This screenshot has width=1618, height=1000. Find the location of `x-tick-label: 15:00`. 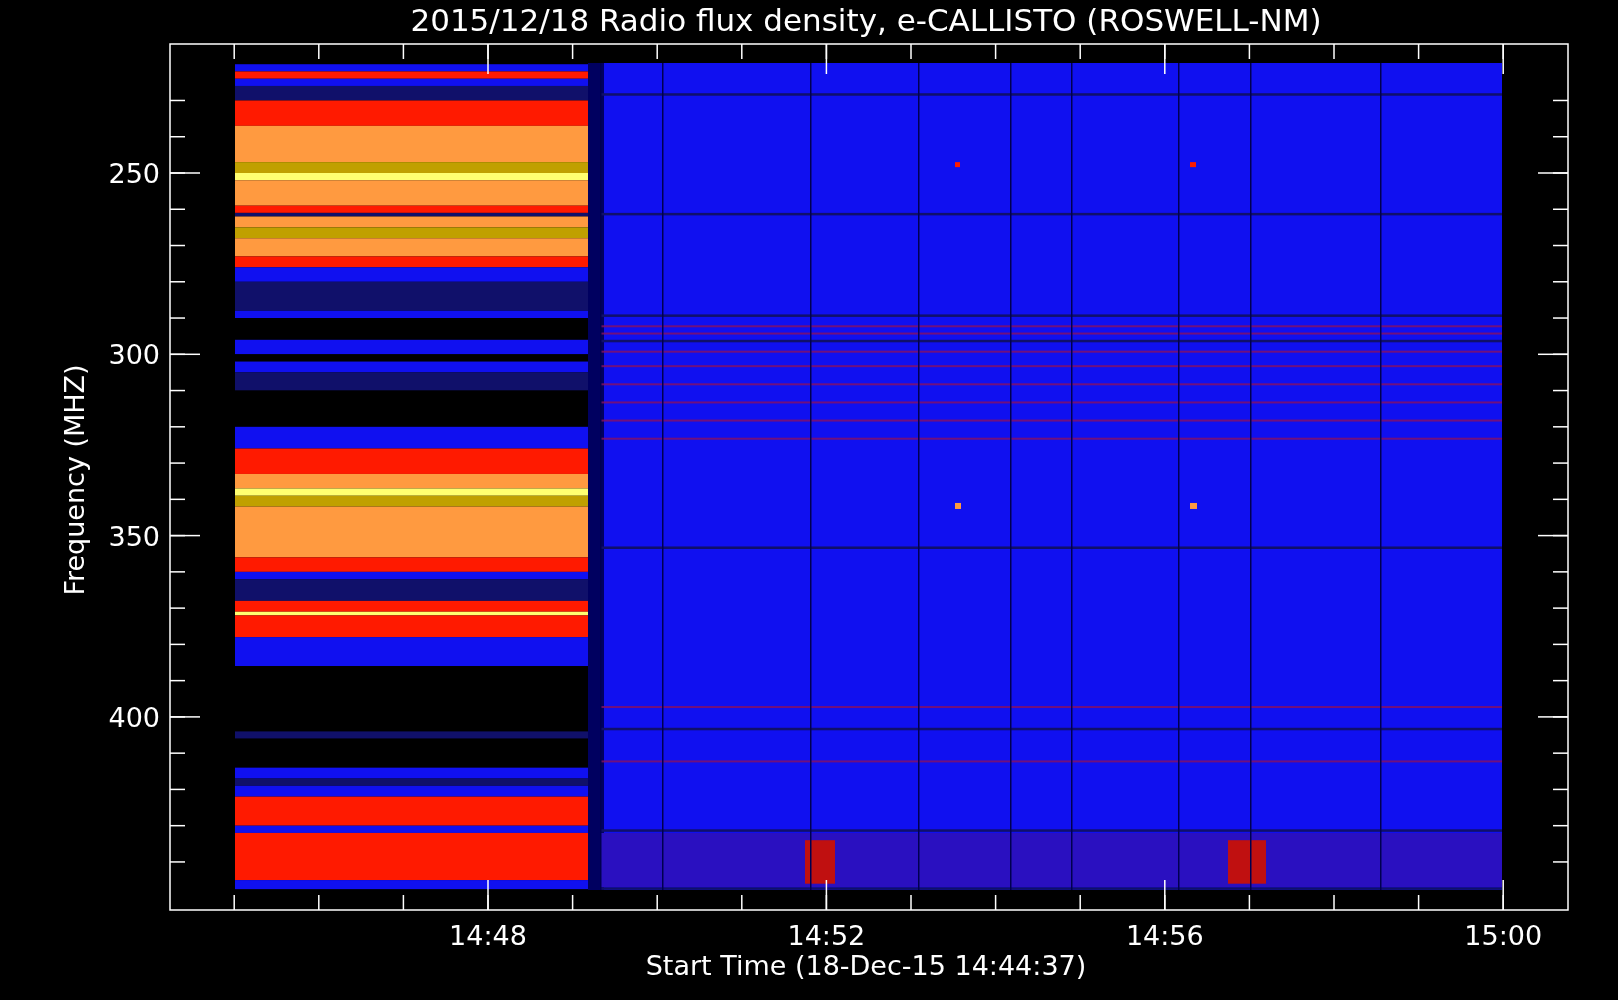

x-tick-label: 15:00 is located at coordinates (1503, 935).